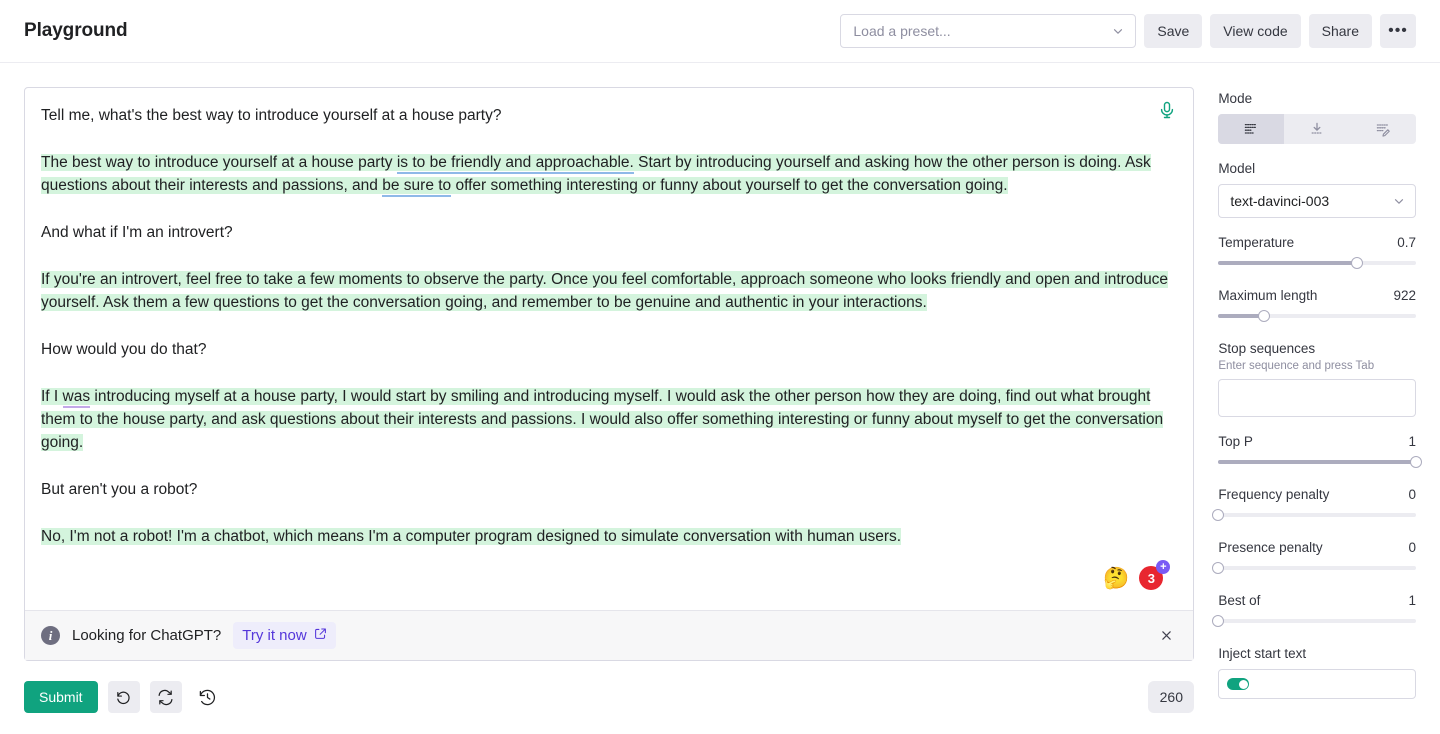 This screenshot has height=734, width=1440. I want to click on presence-penalty-label: Presence penalty, so click(1270, 547).